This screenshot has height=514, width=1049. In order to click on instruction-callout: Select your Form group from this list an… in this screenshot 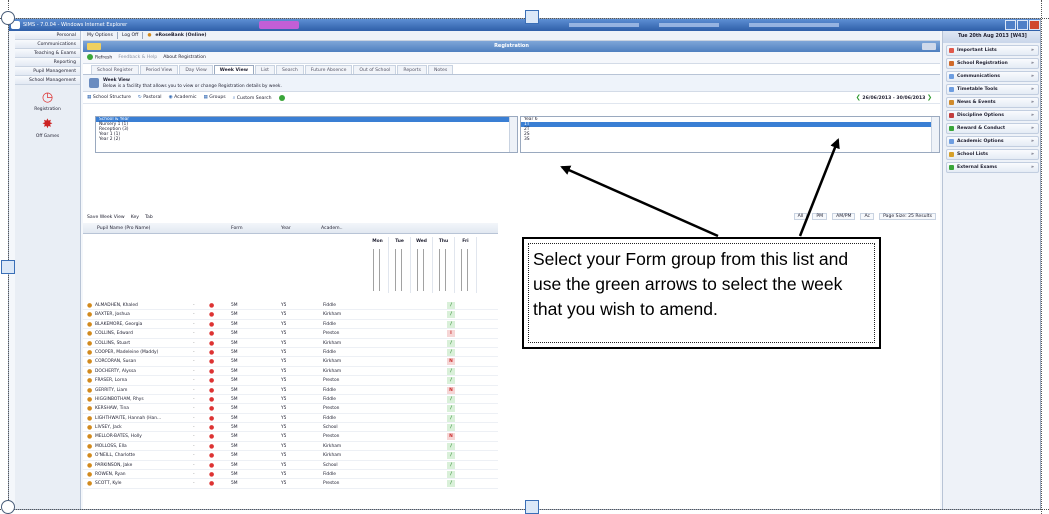, I will do `click(701, 293)`.